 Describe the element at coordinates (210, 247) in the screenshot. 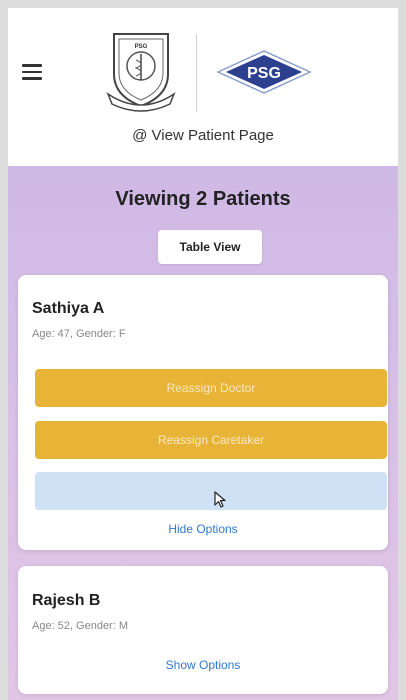

I see `table-view-button: Table View` at that location.